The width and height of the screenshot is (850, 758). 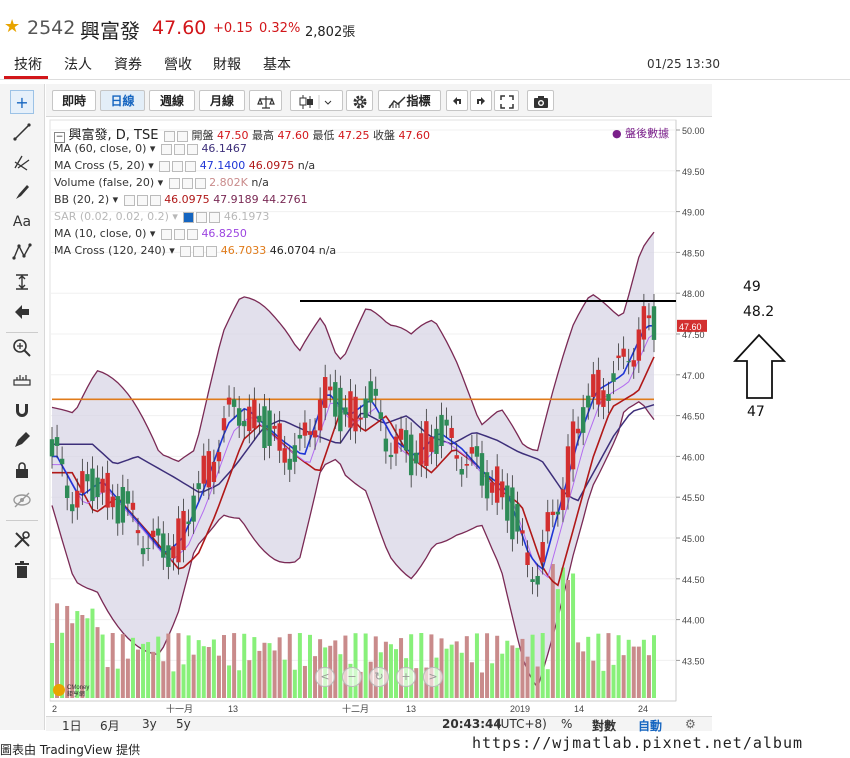 What do you see at coordinates (693, 457) in the screenshot?
I see `price-tick-label: 46.00` at bounding box center [693, 457].